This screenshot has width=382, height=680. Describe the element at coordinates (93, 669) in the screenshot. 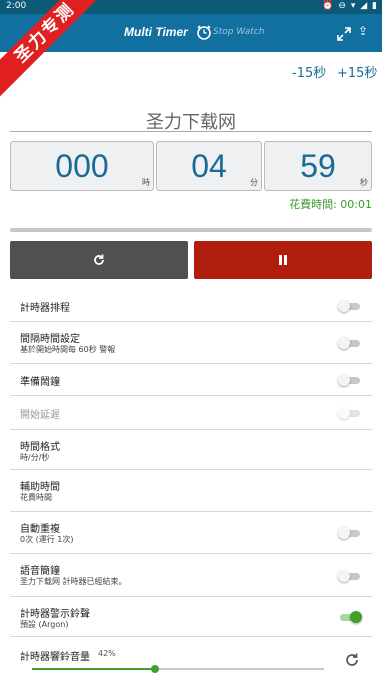

I see `volume-slider-fill` at that location.